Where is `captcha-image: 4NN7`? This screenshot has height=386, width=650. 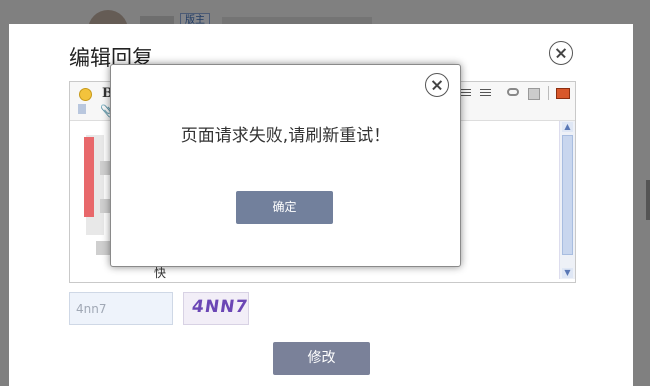 captcha-image: 4NN7 is located at coordinates (216, 308).